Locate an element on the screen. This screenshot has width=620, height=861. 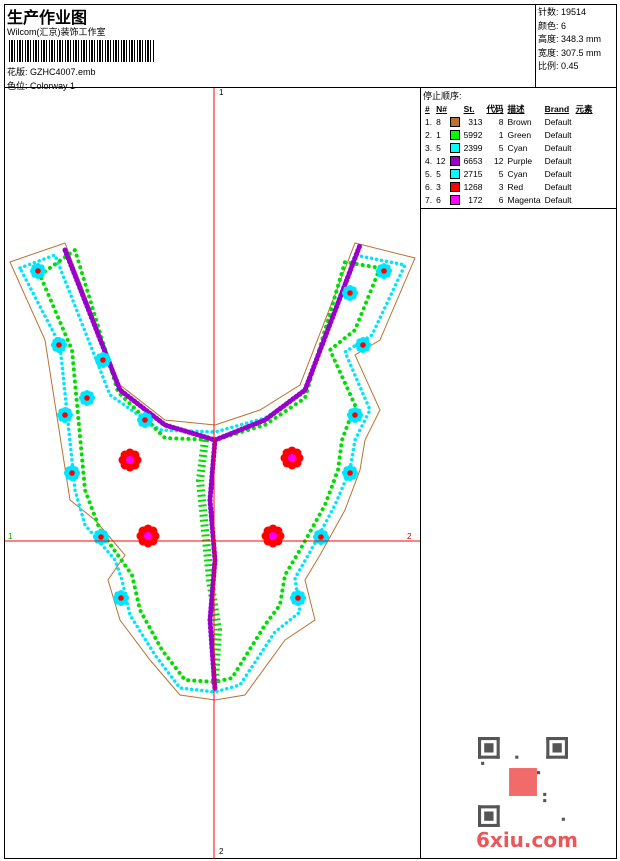
column-header: # is located at coordinates (427, 108).